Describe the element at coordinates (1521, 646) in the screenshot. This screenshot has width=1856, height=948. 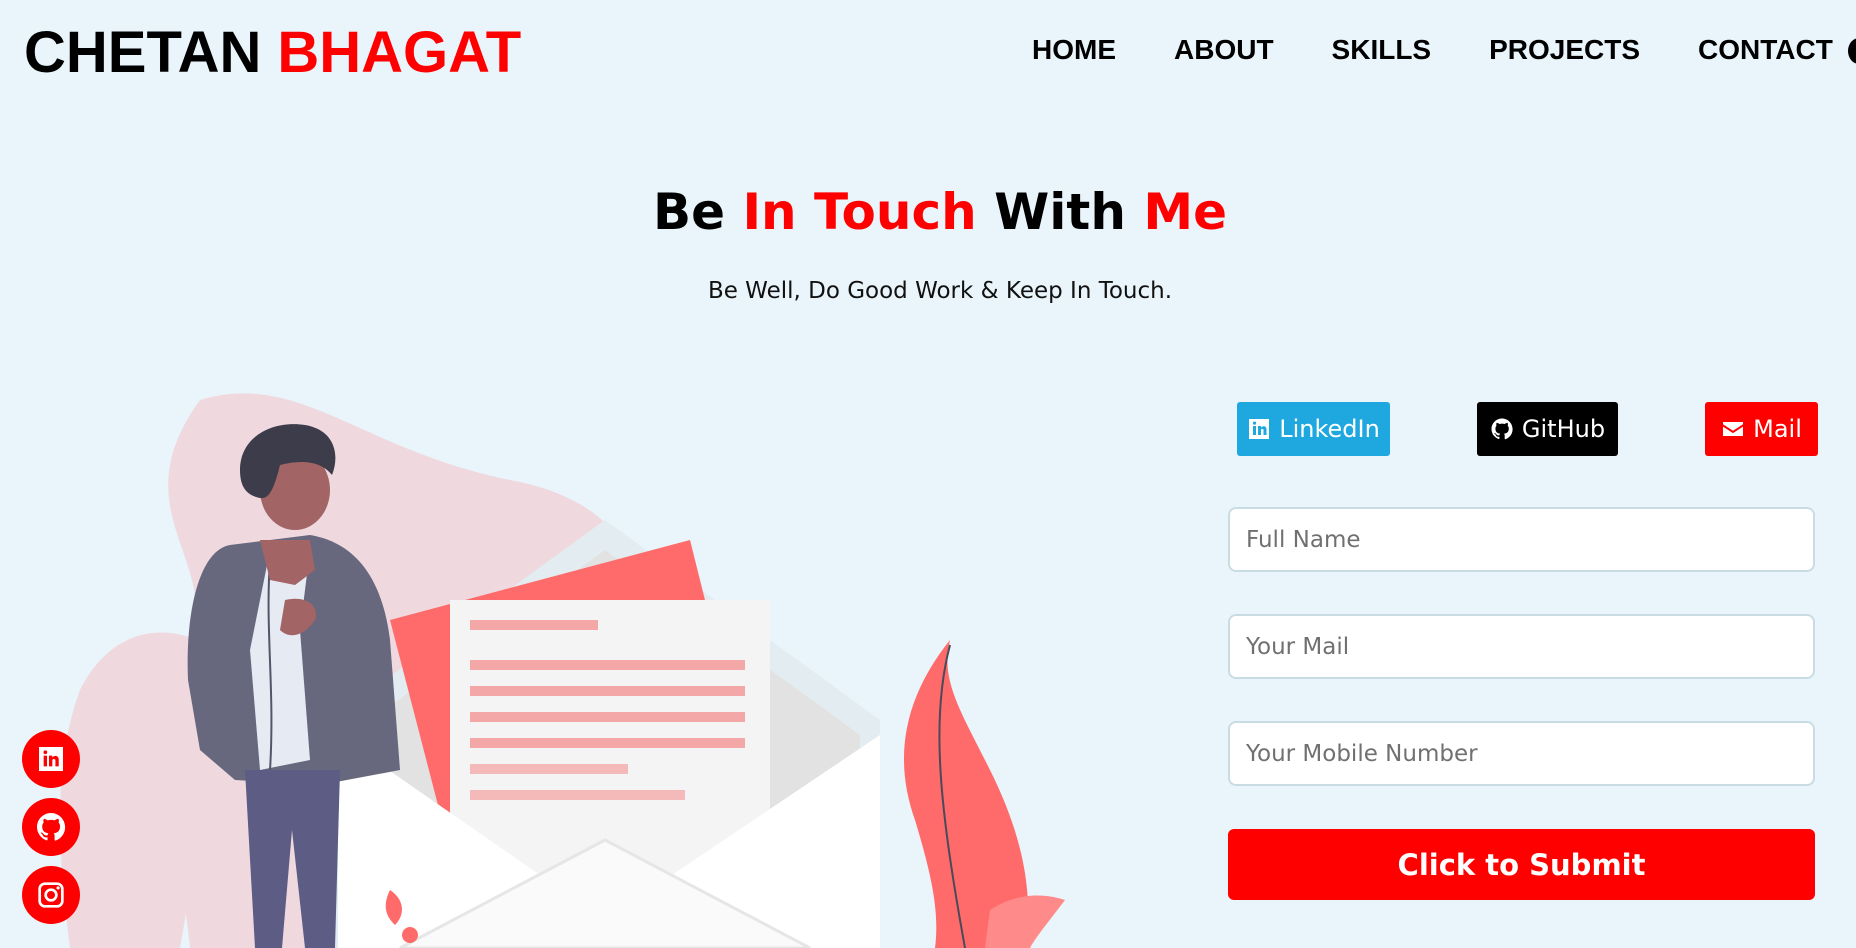
I see `email-input` at that location.